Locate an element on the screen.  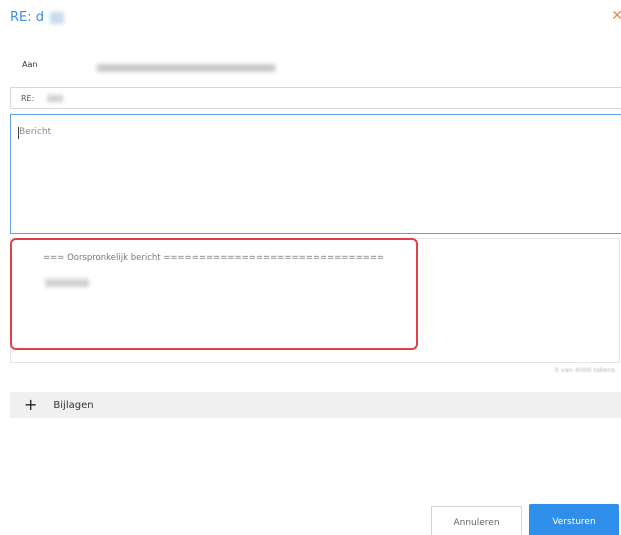
highlight-annotation is located at coordinates (214, 294).